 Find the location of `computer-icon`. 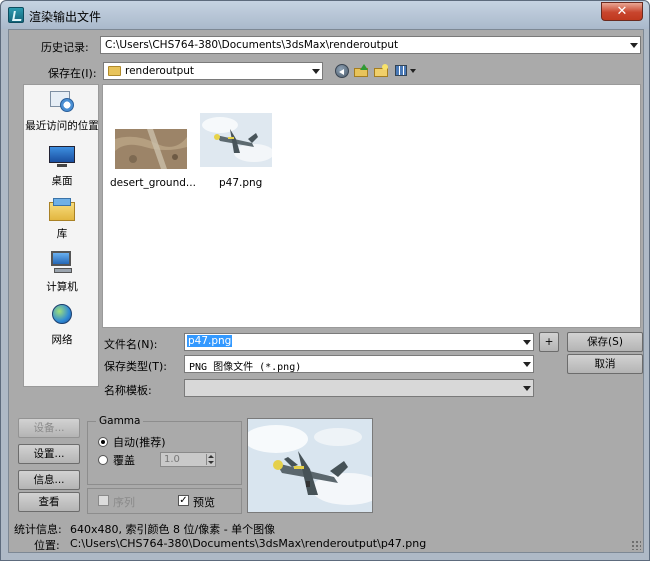

computer-icon is located at coordinates (62, 263).